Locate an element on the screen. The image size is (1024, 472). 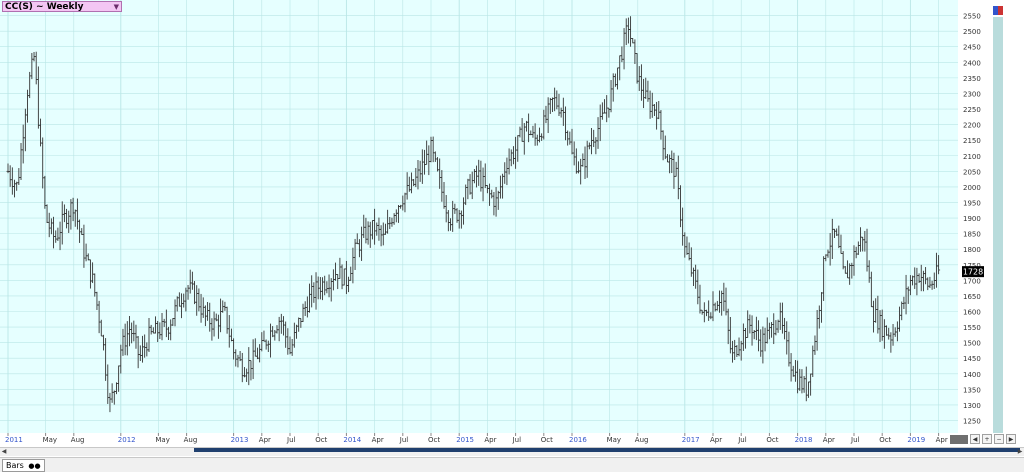
y-tick-label: 1400 is located at coordinates (972, 375).